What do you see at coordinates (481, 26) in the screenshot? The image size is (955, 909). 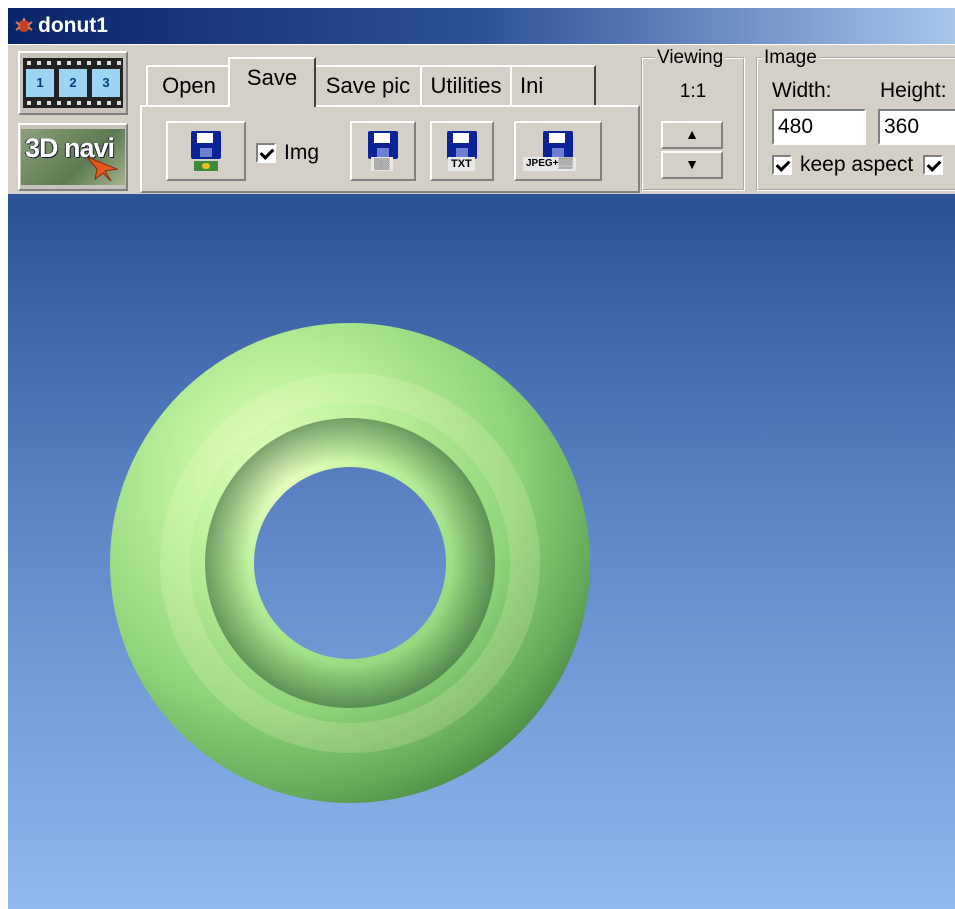 I see `title-bar: donut1` at bounding box center [481, 26].